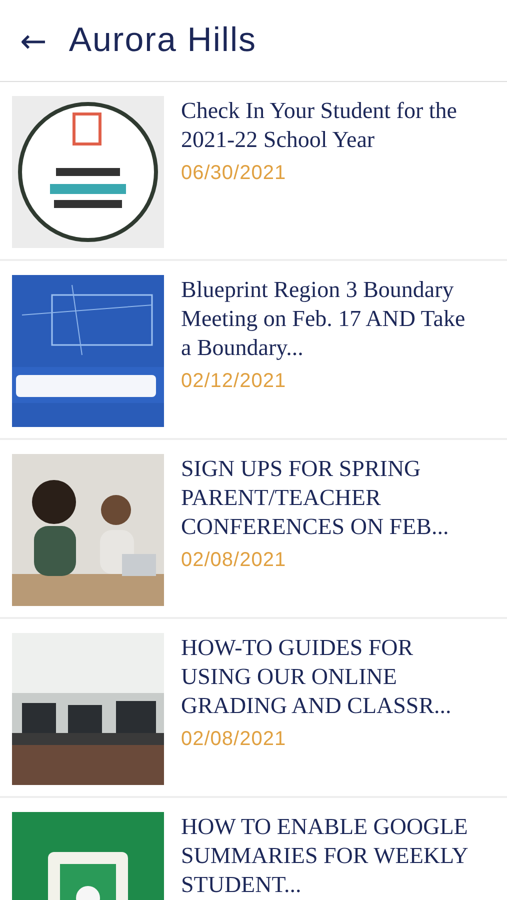 The width and height of the screenshot is (507, 900). What do you see at coordinates (234, 173) in the screenshot?
I see `post-date: 06/30/2021` at bounding box center [234, 173].